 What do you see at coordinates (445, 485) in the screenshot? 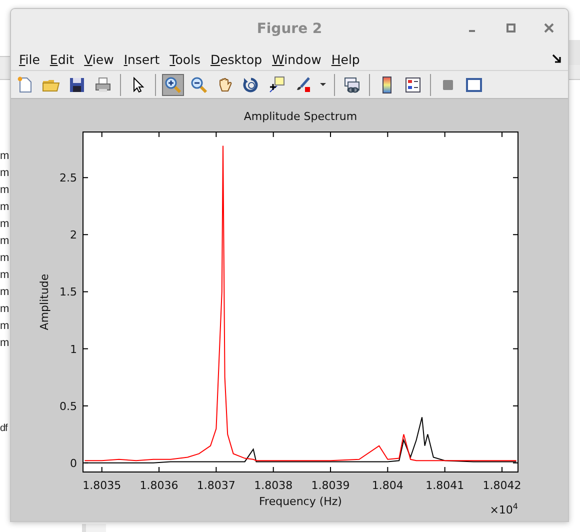
I see `tick-label: 1.8041` at bounding box center [445, 485].